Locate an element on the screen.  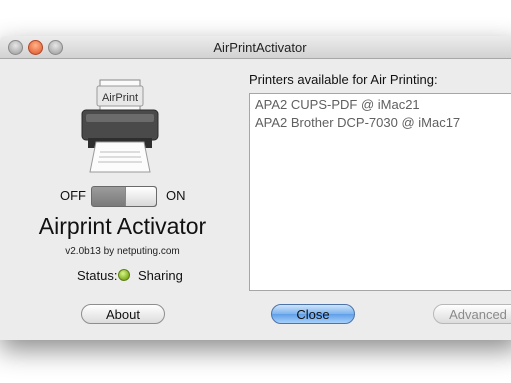
toggle-knob is located at coordinates (140, 196).